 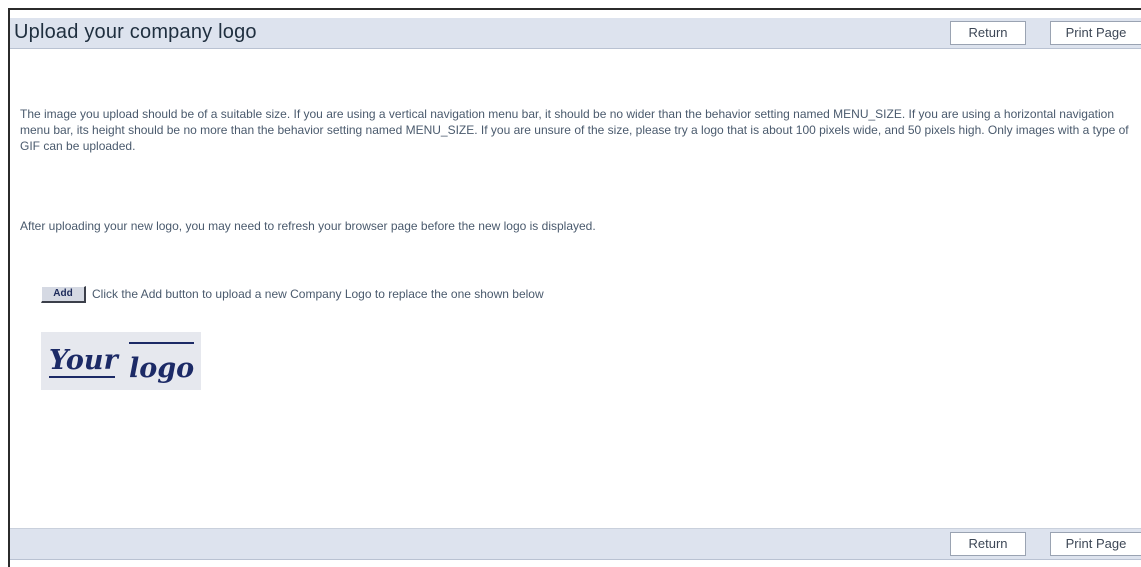 I want to click on company-logo-image: Your logo, so click(x=121, y=361).